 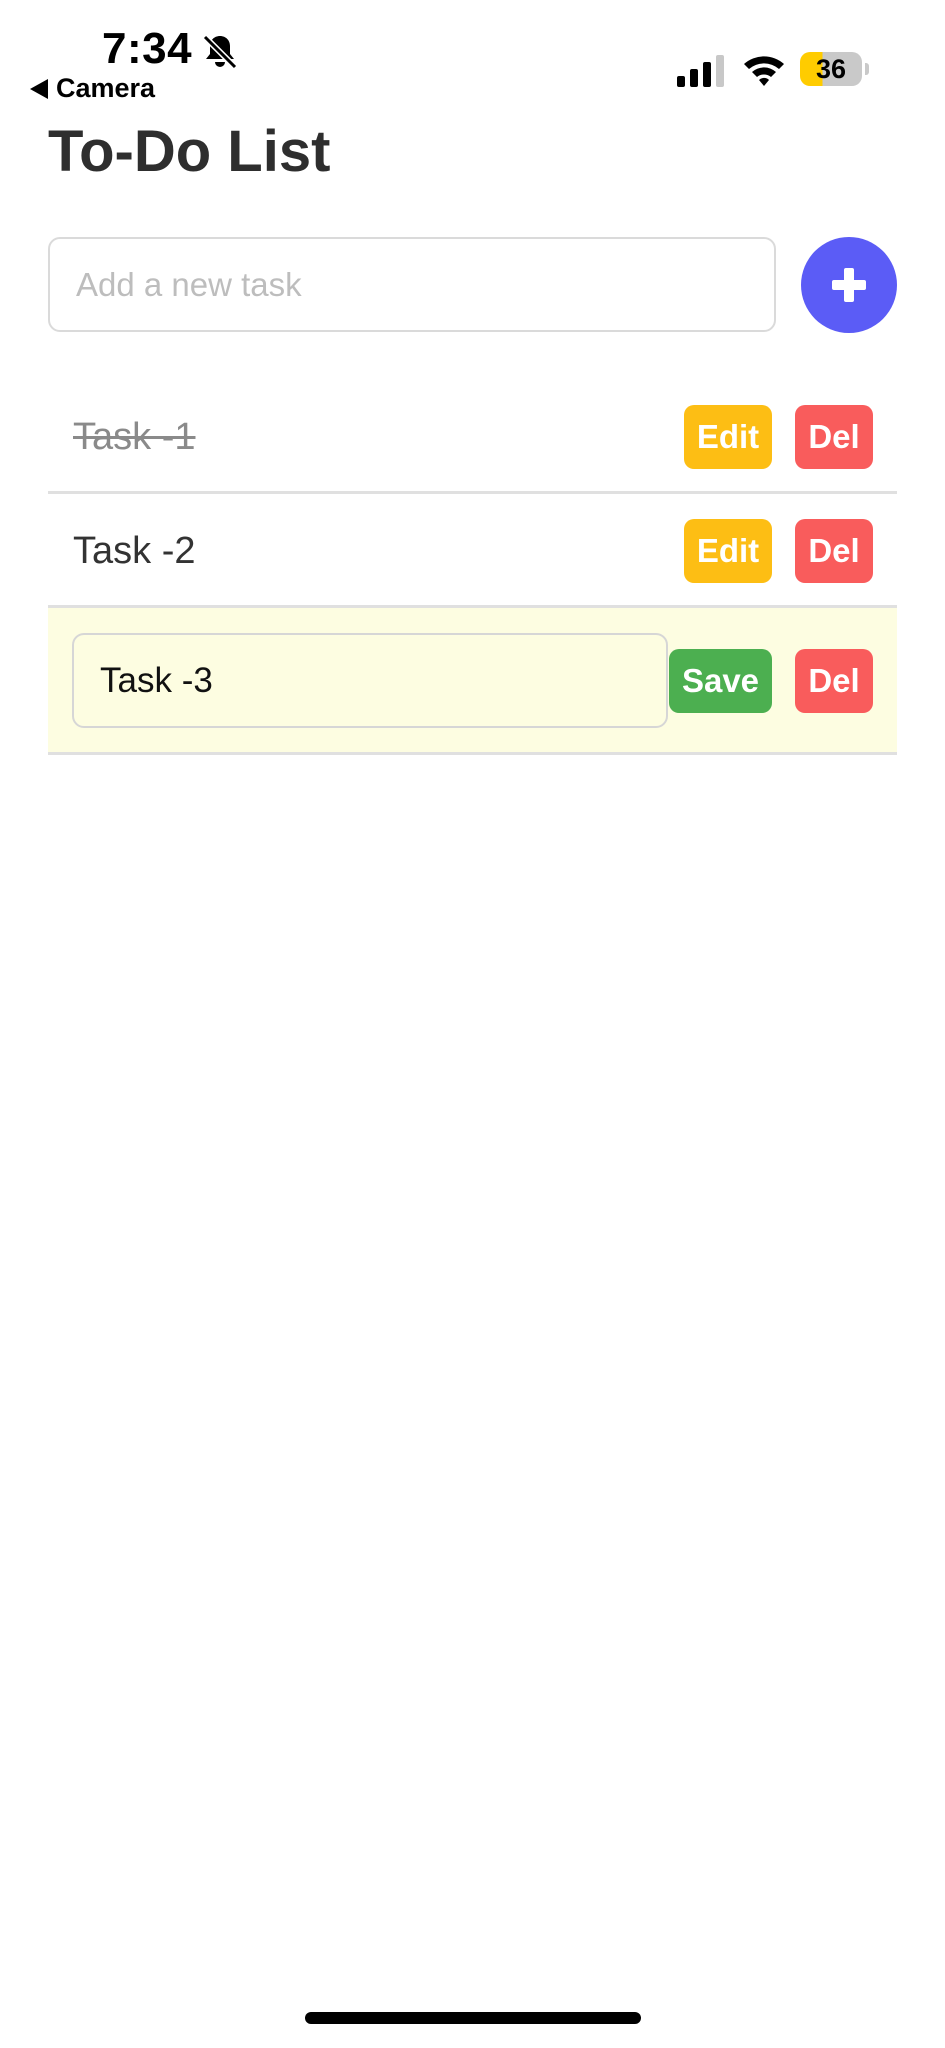 I want to click on battery-icon: 36, so click(x=834, y=69).